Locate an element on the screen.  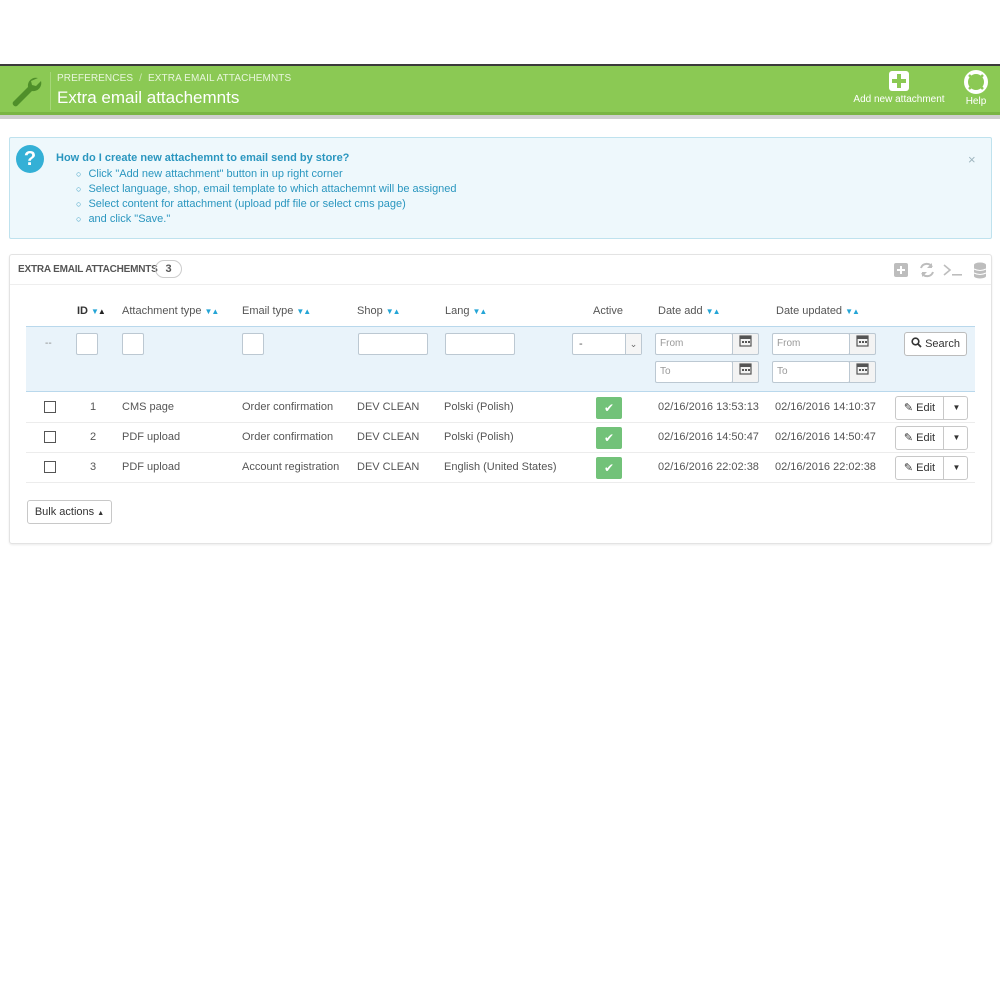
column-header-label: Date add is located at coordinates (680, 311).